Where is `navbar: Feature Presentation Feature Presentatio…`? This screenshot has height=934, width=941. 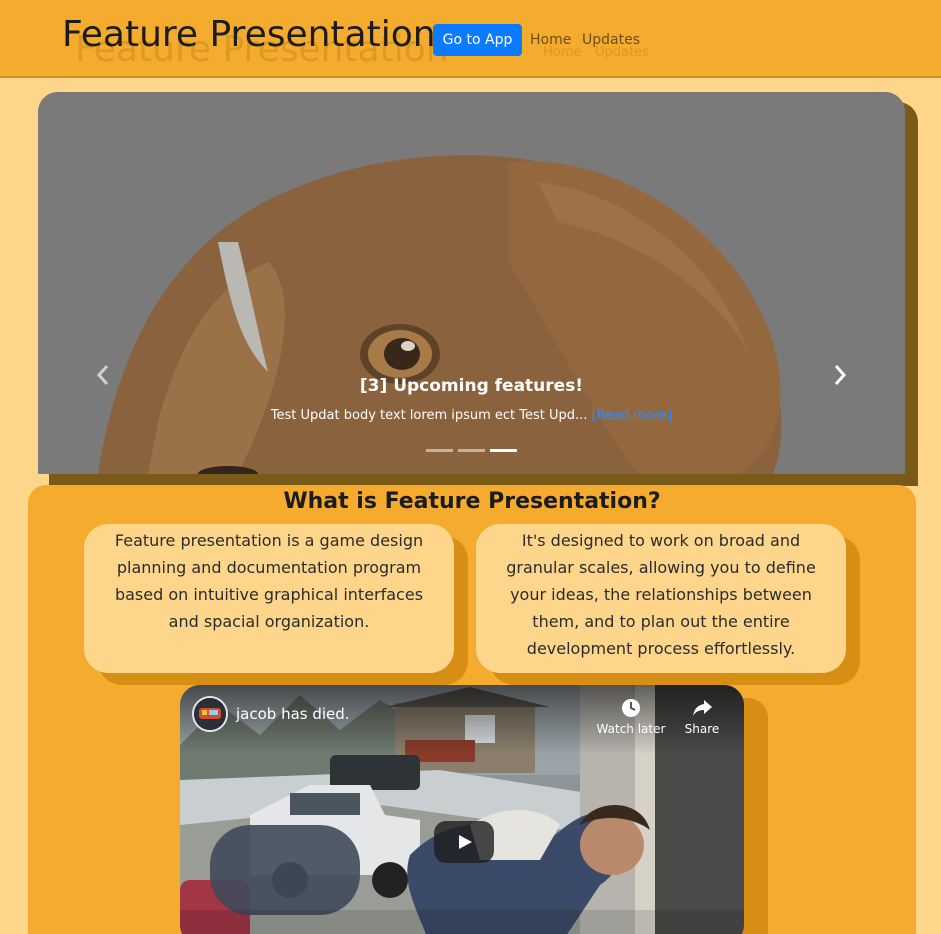 navbar: Feature Presentation Feature Presentatio… is located at coordinates (470, 39).